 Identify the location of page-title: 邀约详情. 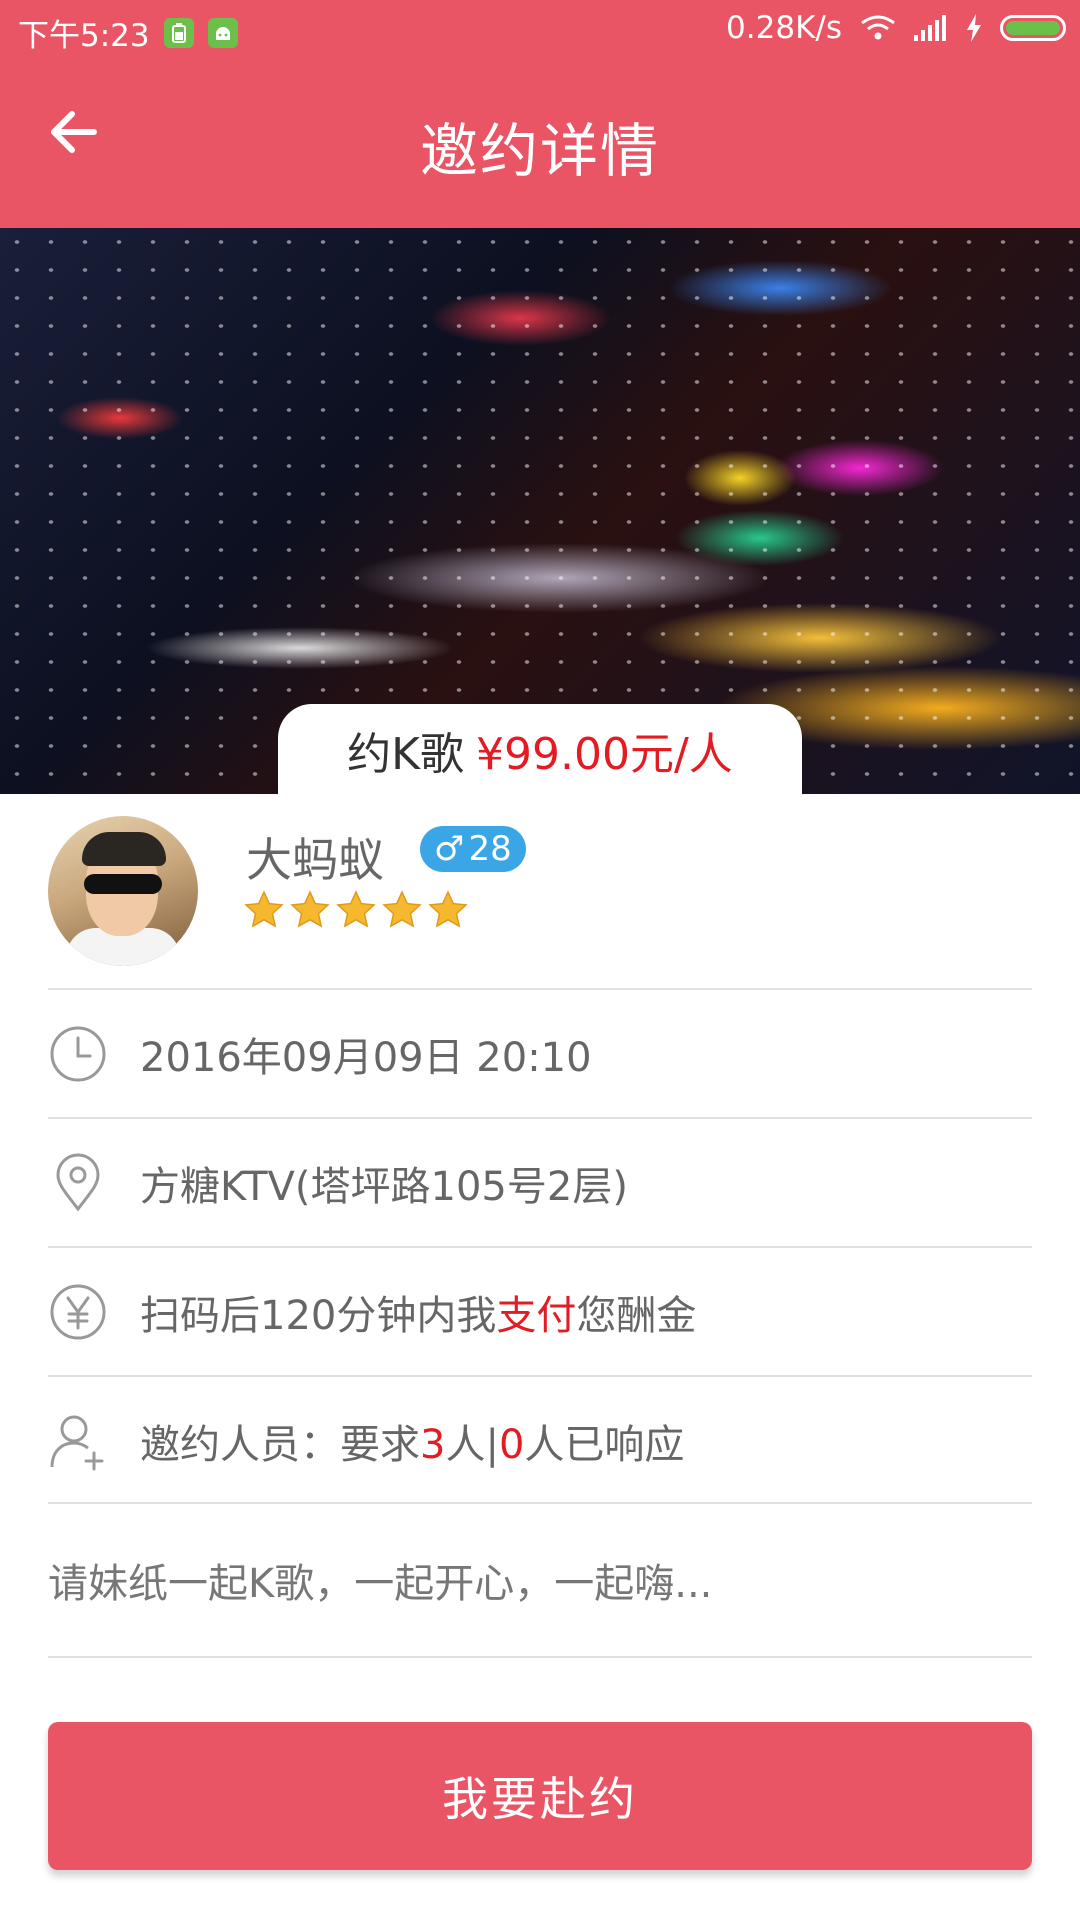
(539, 151).